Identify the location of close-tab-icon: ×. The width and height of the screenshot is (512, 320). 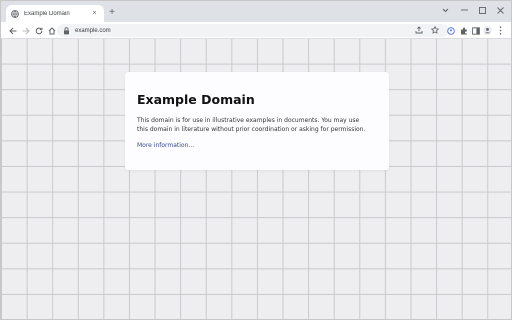
(94, 13).